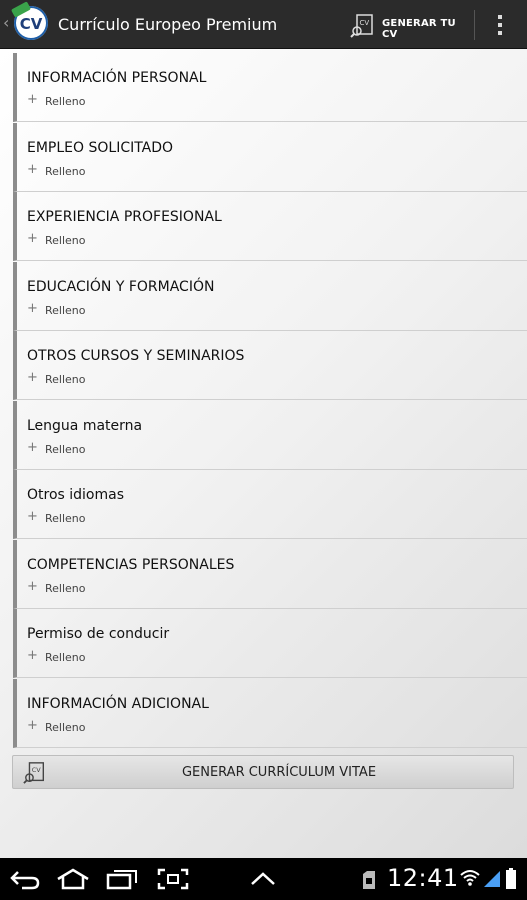 The width and height of the screenshot is (527, 900). Describe the element at coordinates (270, 365) in the screenshot. I see `section-row: OTROS CURSOS Y SEMINARIOS + Relleno` at that location.